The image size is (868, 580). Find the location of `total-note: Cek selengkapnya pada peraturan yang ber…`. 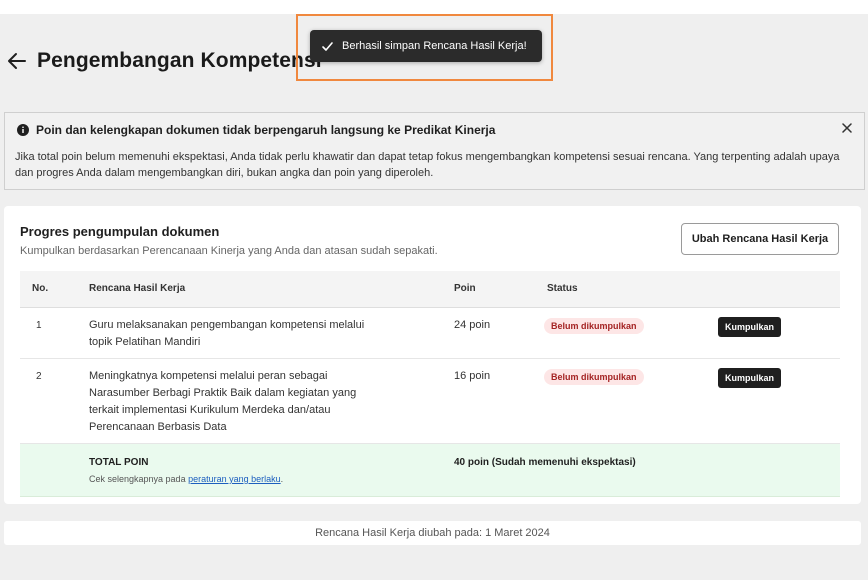

total-note: Cek selengkapnya pada peraturan yang ber… is located at coordinates (186, 479).